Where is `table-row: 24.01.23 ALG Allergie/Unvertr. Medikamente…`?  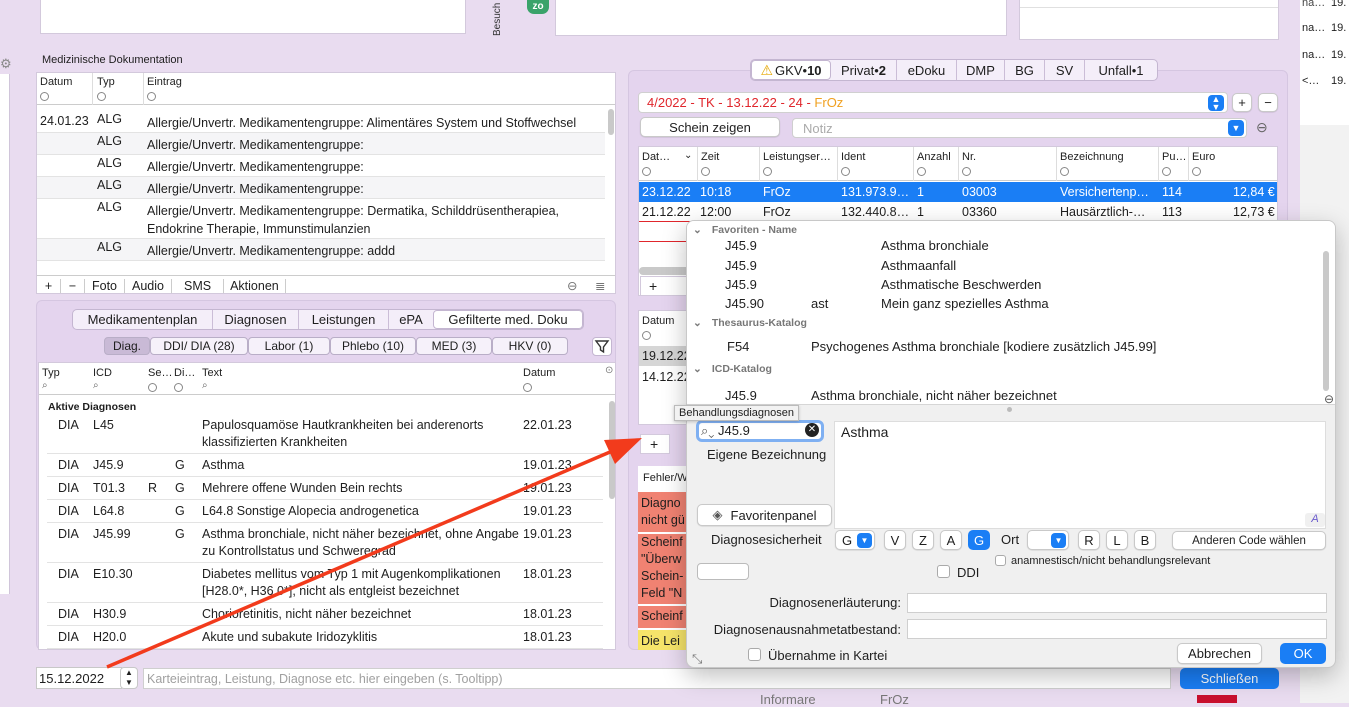
table-row: 24.01.23 ALG Allergie/Unvertr. Medikamente… is located at coordinates (321, 122).